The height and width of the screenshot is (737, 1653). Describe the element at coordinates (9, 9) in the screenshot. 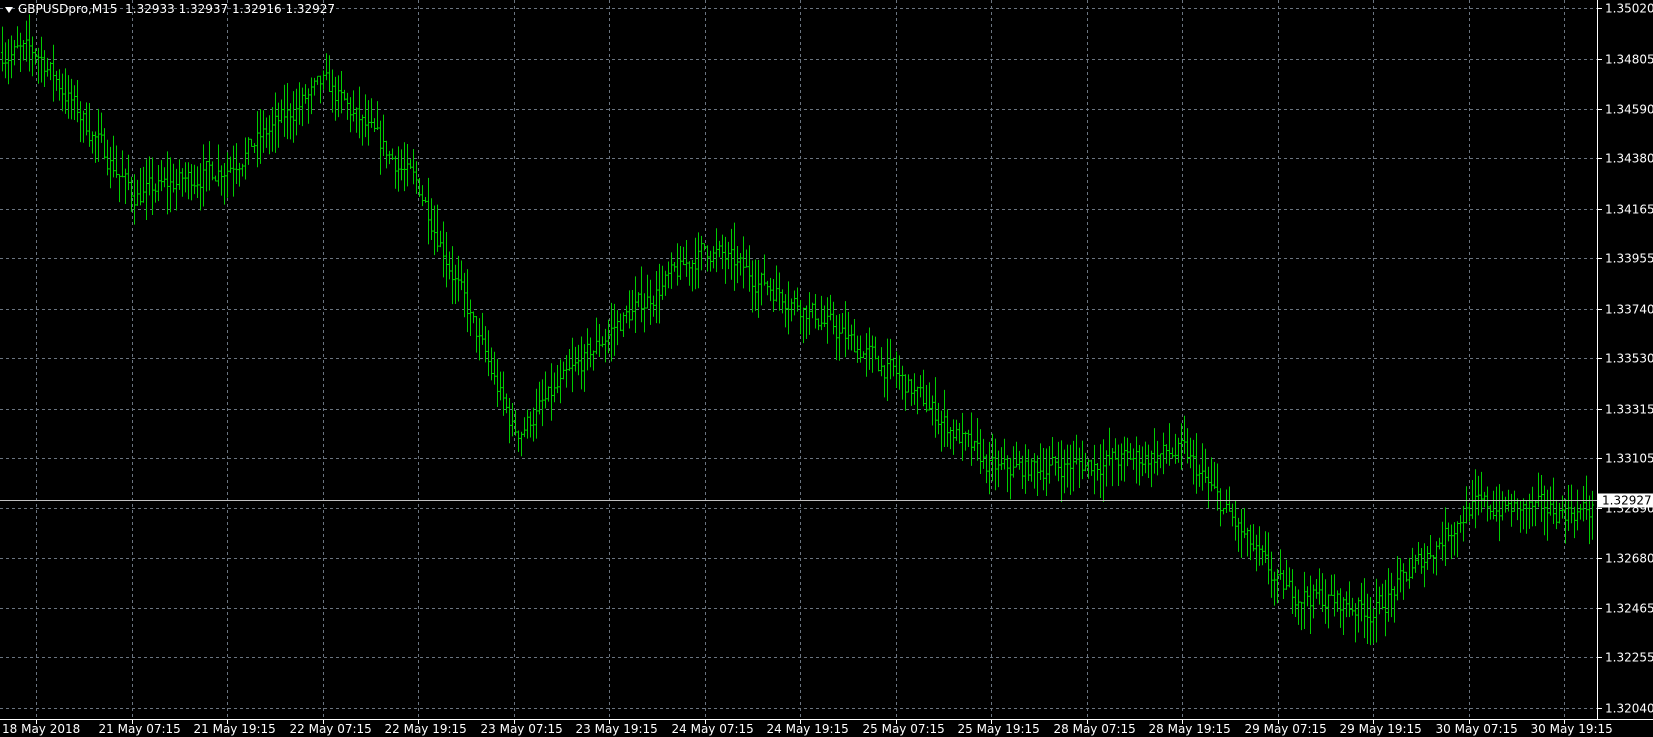

I see `dropdown-triangle-icon` at that location.